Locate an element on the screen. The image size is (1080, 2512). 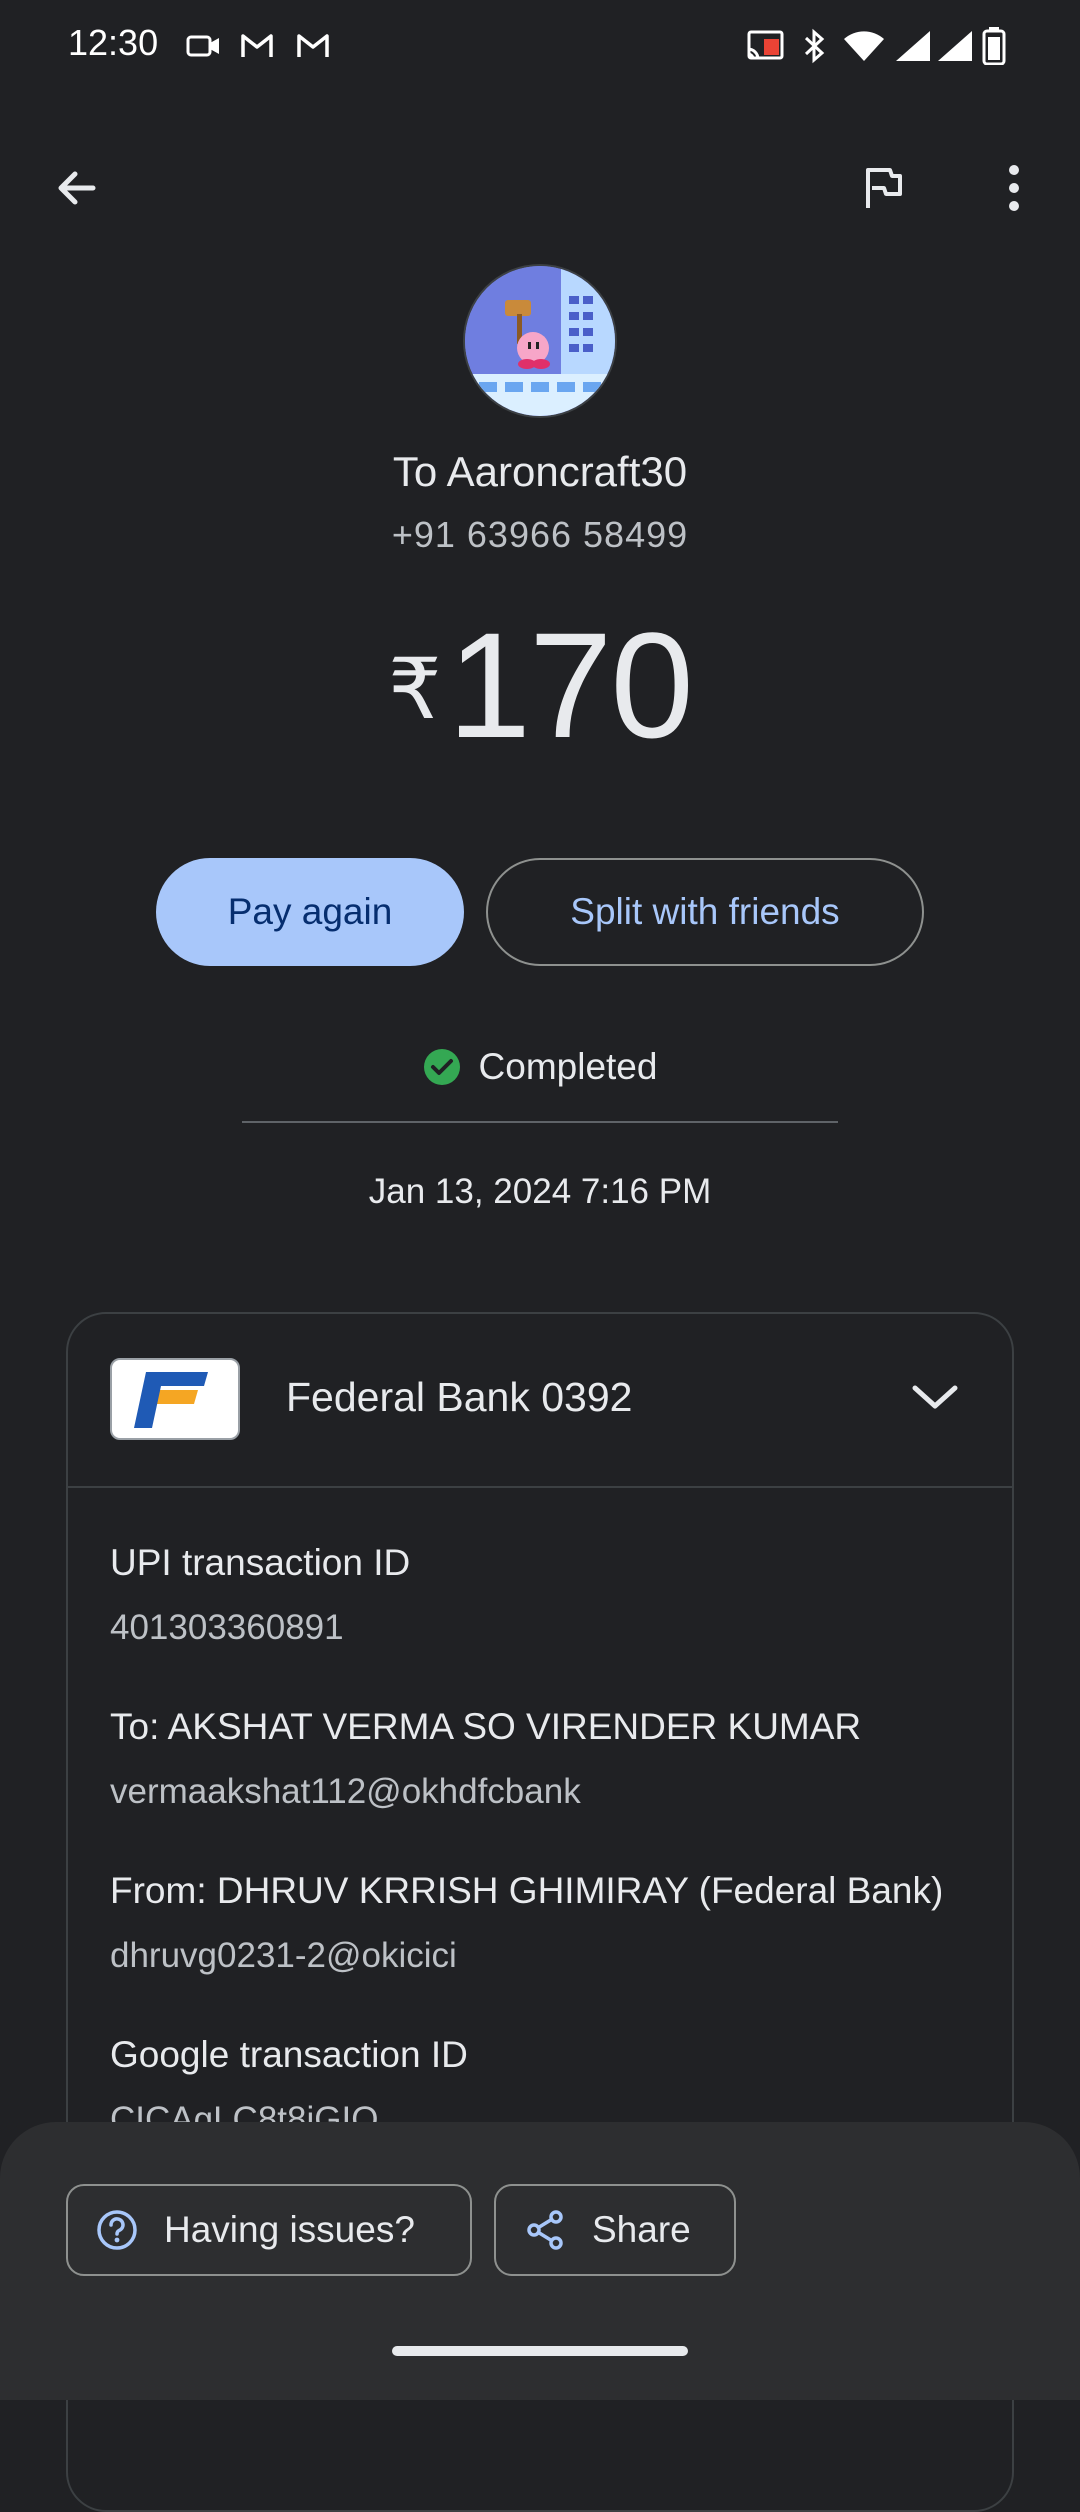
flag-icon is located at coordinates (884, 188).